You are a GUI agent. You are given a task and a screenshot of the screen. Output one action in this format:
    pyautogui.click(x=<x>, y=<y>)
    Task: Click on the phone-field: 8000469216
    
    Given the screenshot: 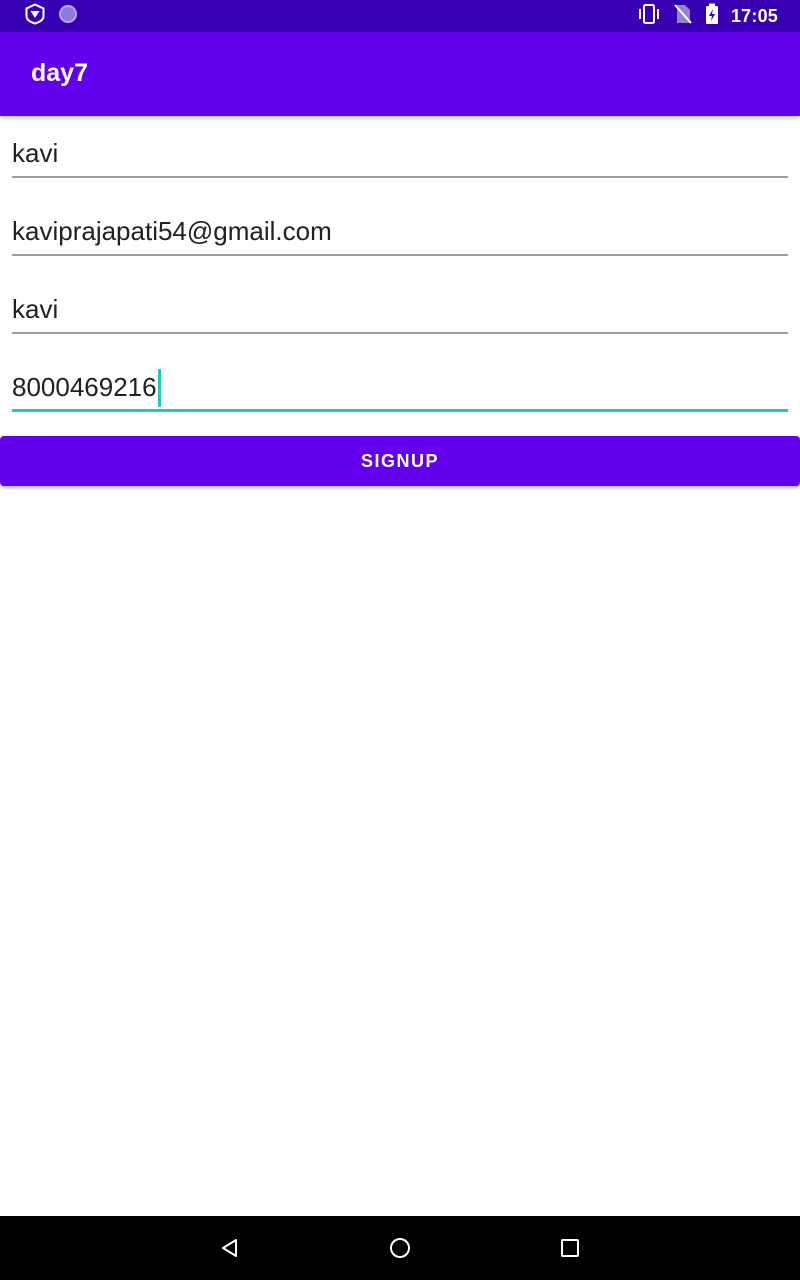 What is the action you would take?
    pyautogui.click(x=400, y=390)
    